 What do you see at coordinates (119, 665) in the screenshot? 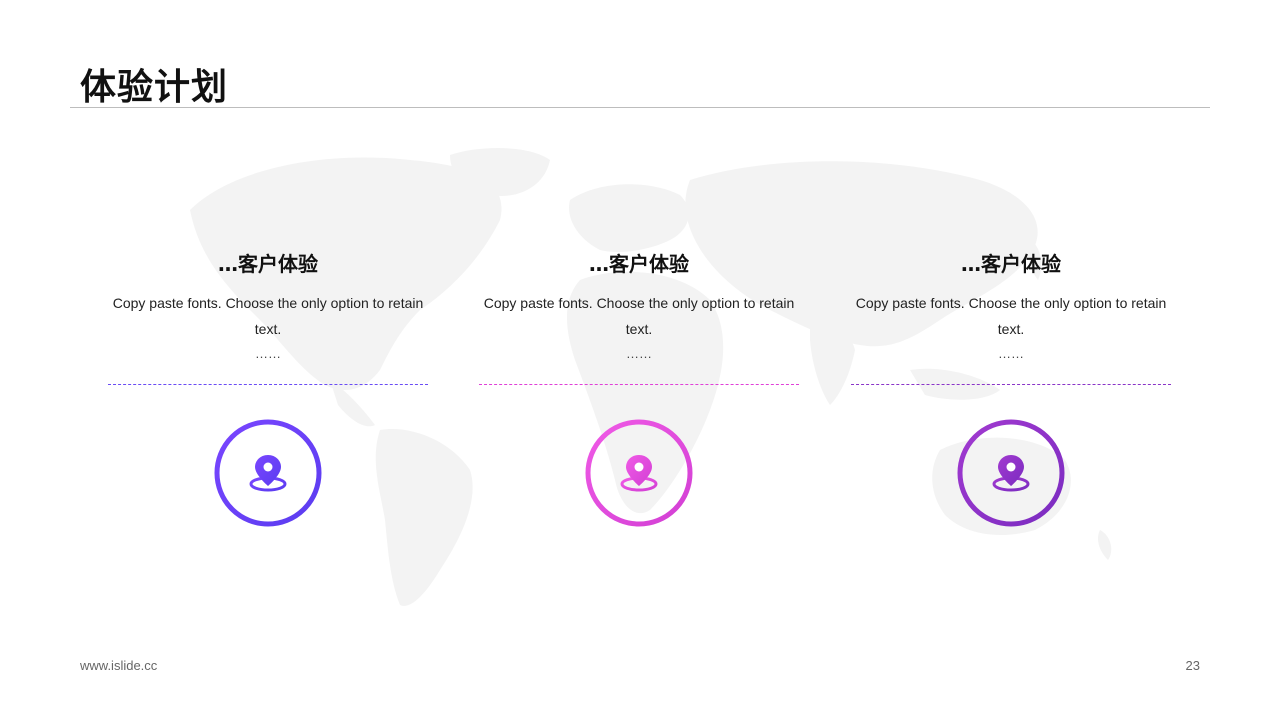
I see `footer-url: www.islide.cc` at bounding box center [119, 665].